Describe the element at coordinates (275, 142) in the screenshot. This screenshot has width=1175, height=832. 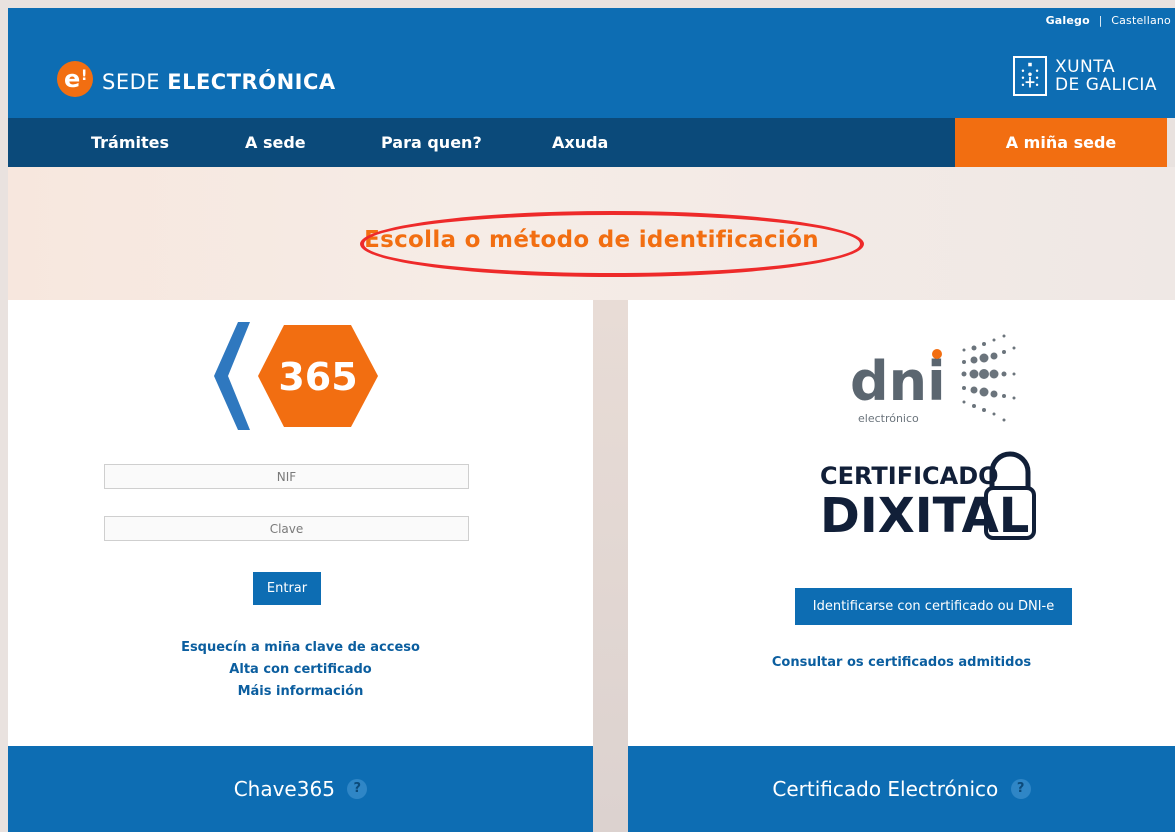
I see `nav-a-sede: A sede` at that location.